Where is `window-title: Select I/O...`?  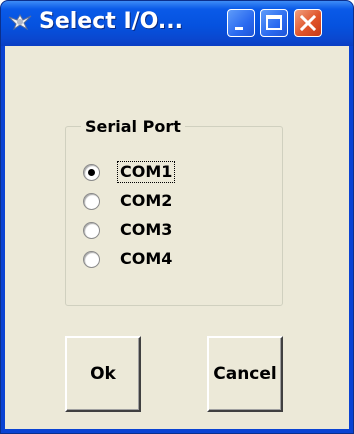
window-title: Select I/O... is located at coordinates (111, 21).